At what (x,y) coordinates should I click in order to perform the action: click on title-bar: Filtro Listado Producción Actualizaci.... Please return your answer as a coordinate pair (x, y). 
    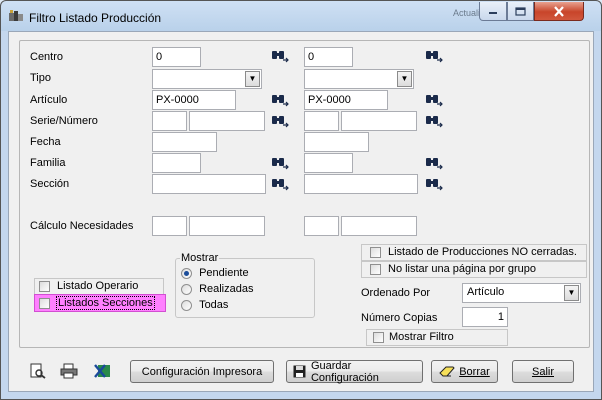
    Looking at the image, I should click on (301, 16).